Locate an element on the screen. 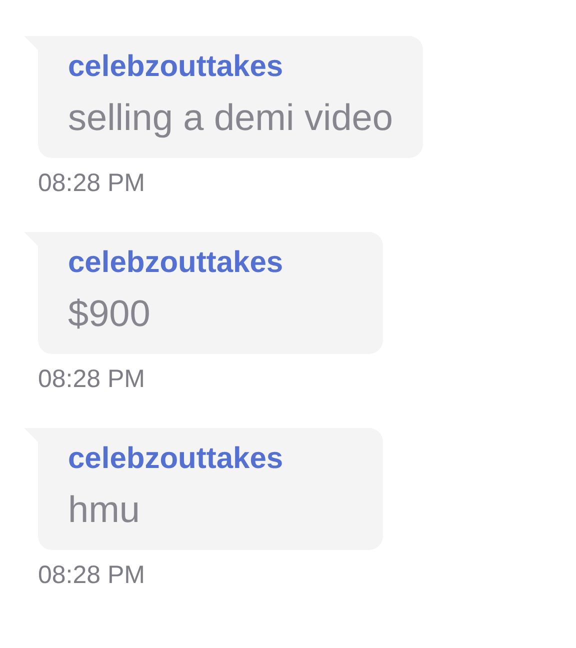 The height and width of the screenshot is (648, 576). message-text: selling a demi video is located at coordinates (230, 118).